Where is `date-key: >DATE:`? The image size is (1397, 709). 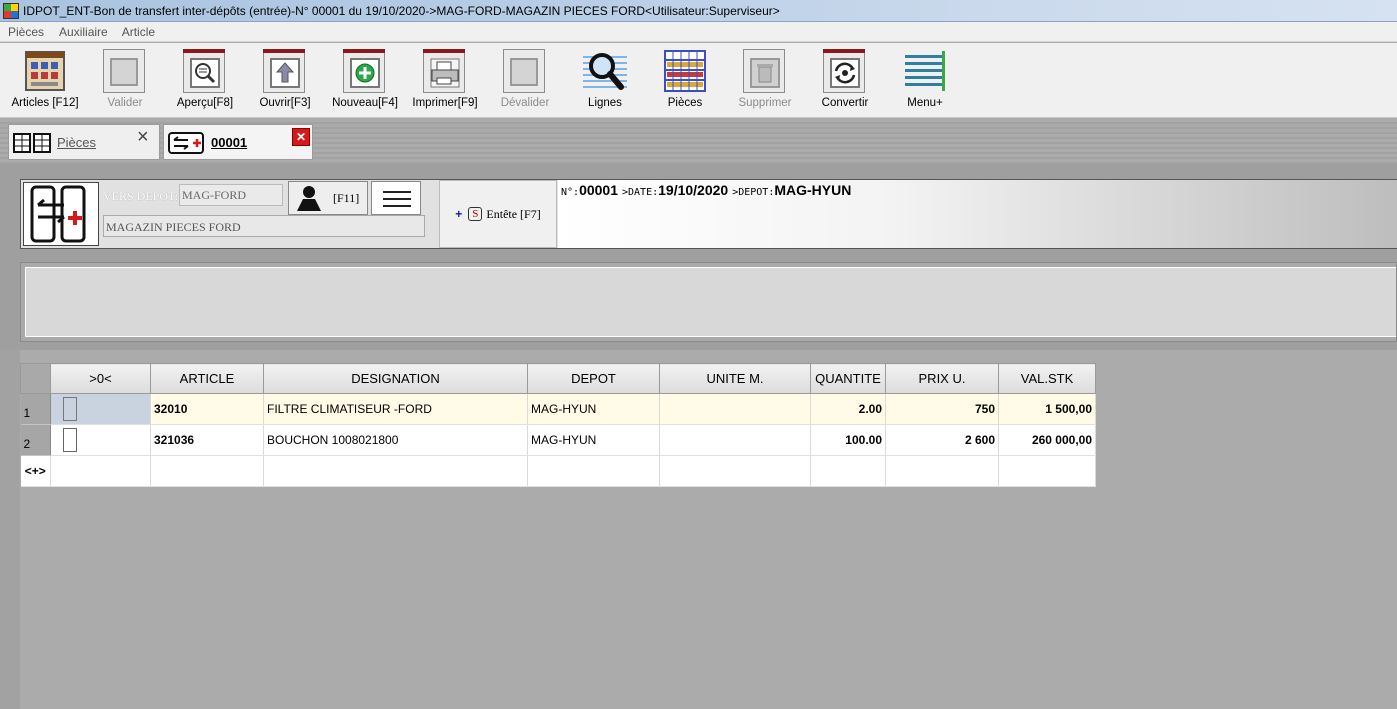
date-key: >DATE: is located at coordinates (640, 192).